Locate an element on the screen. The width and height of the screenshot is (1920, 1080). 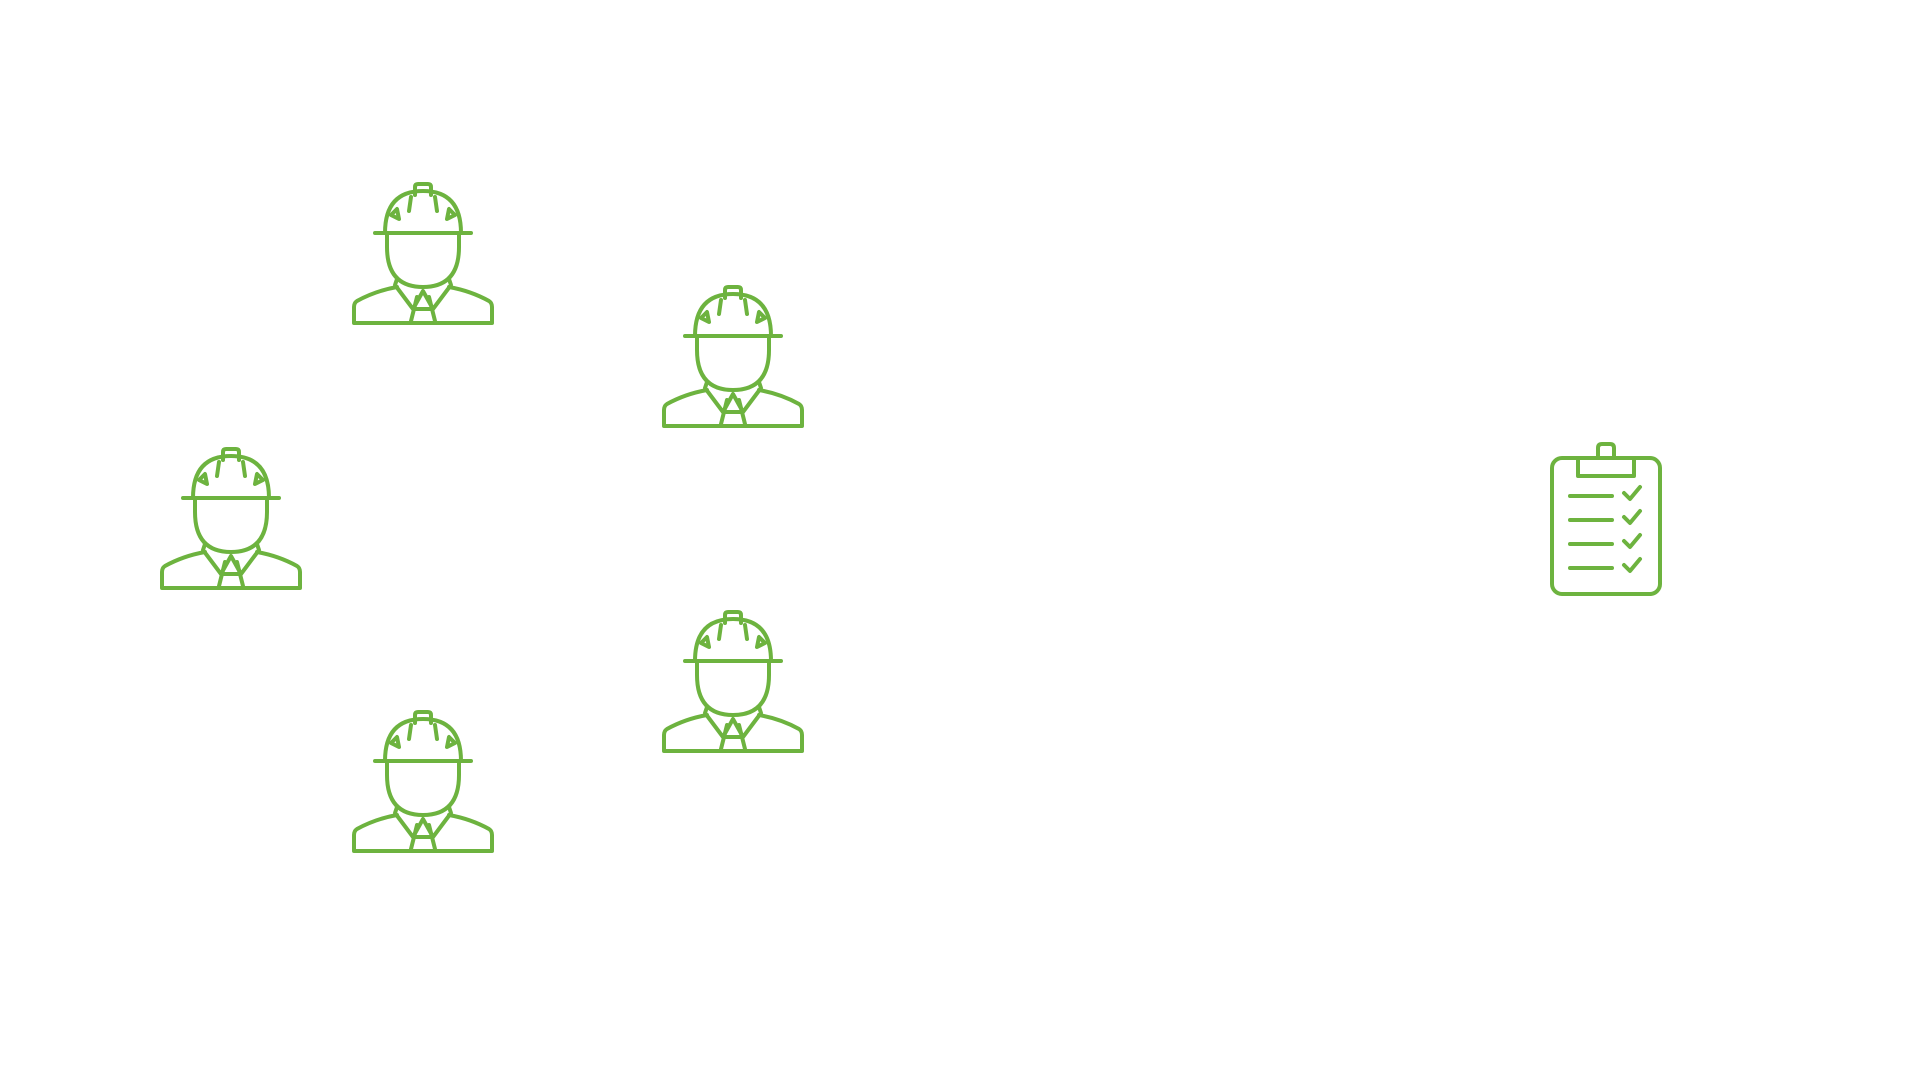
clipboard-checklist-icon is located at coordinates (1606, 517).